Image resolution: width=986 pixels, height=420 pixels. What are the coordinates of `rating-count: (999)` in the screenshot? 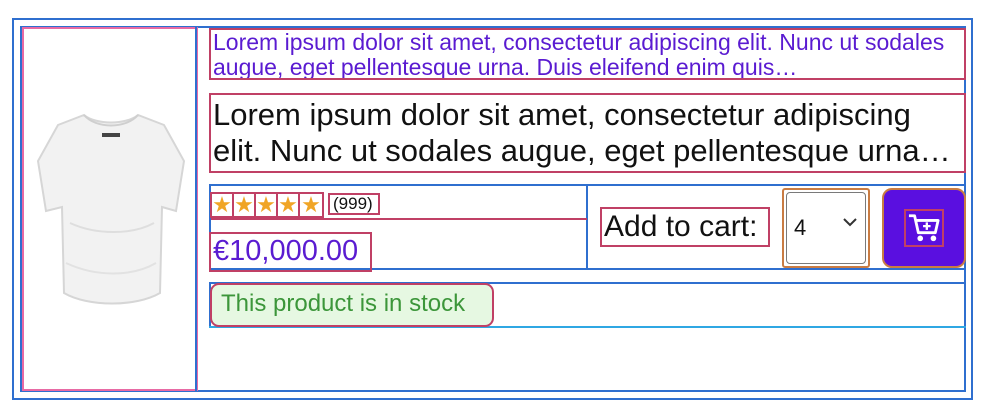 It's located at (354, 204).